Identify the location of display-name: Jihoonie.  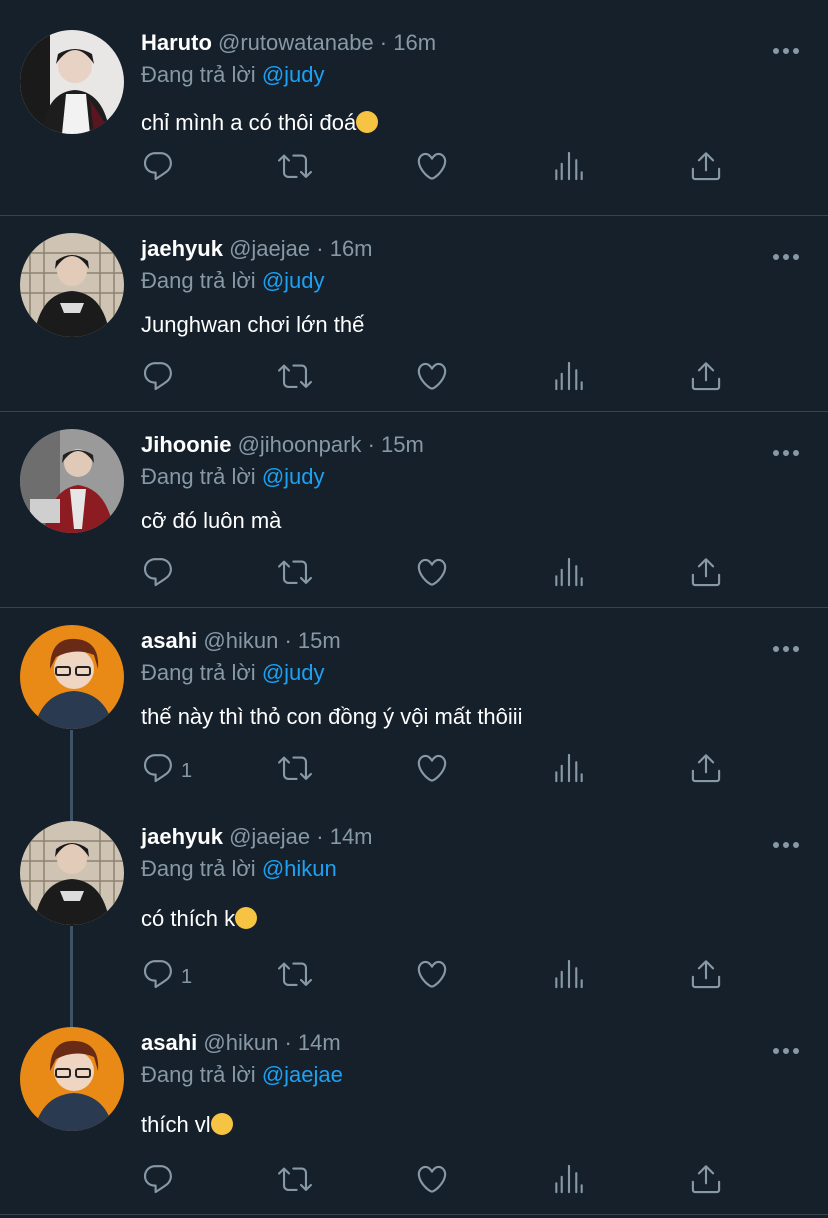
(186, 444).